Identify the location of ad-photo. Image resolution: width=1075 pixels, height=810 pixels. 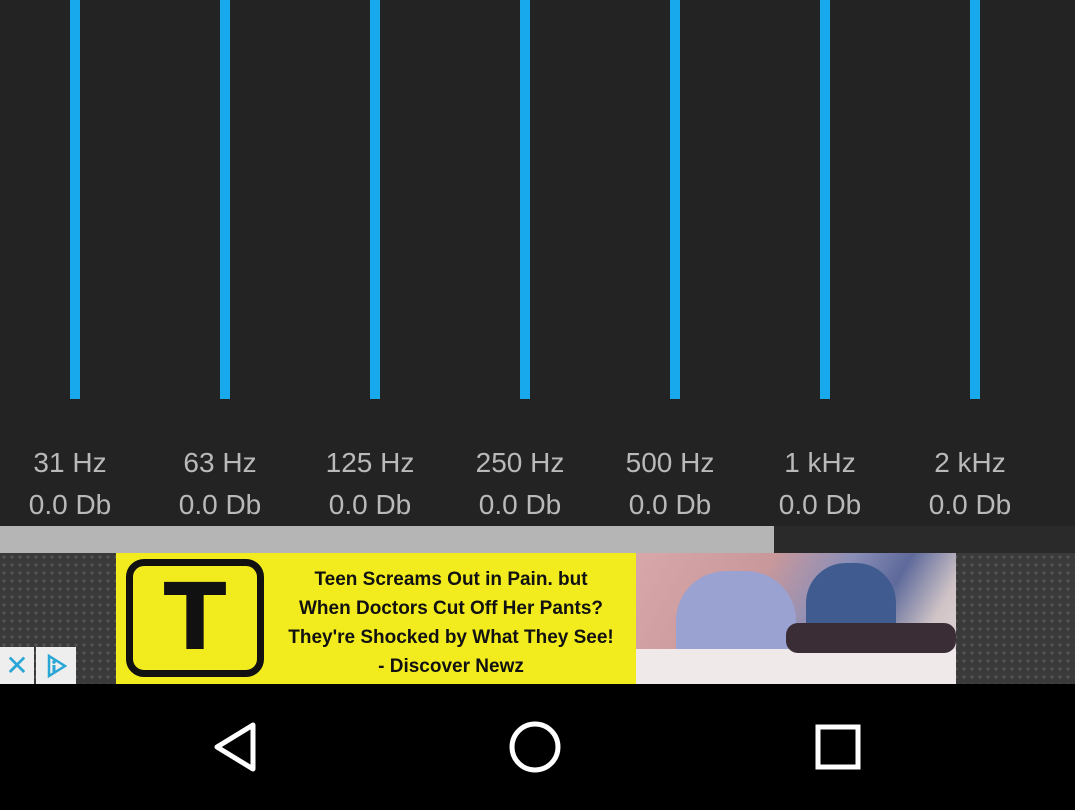
(796, 618).